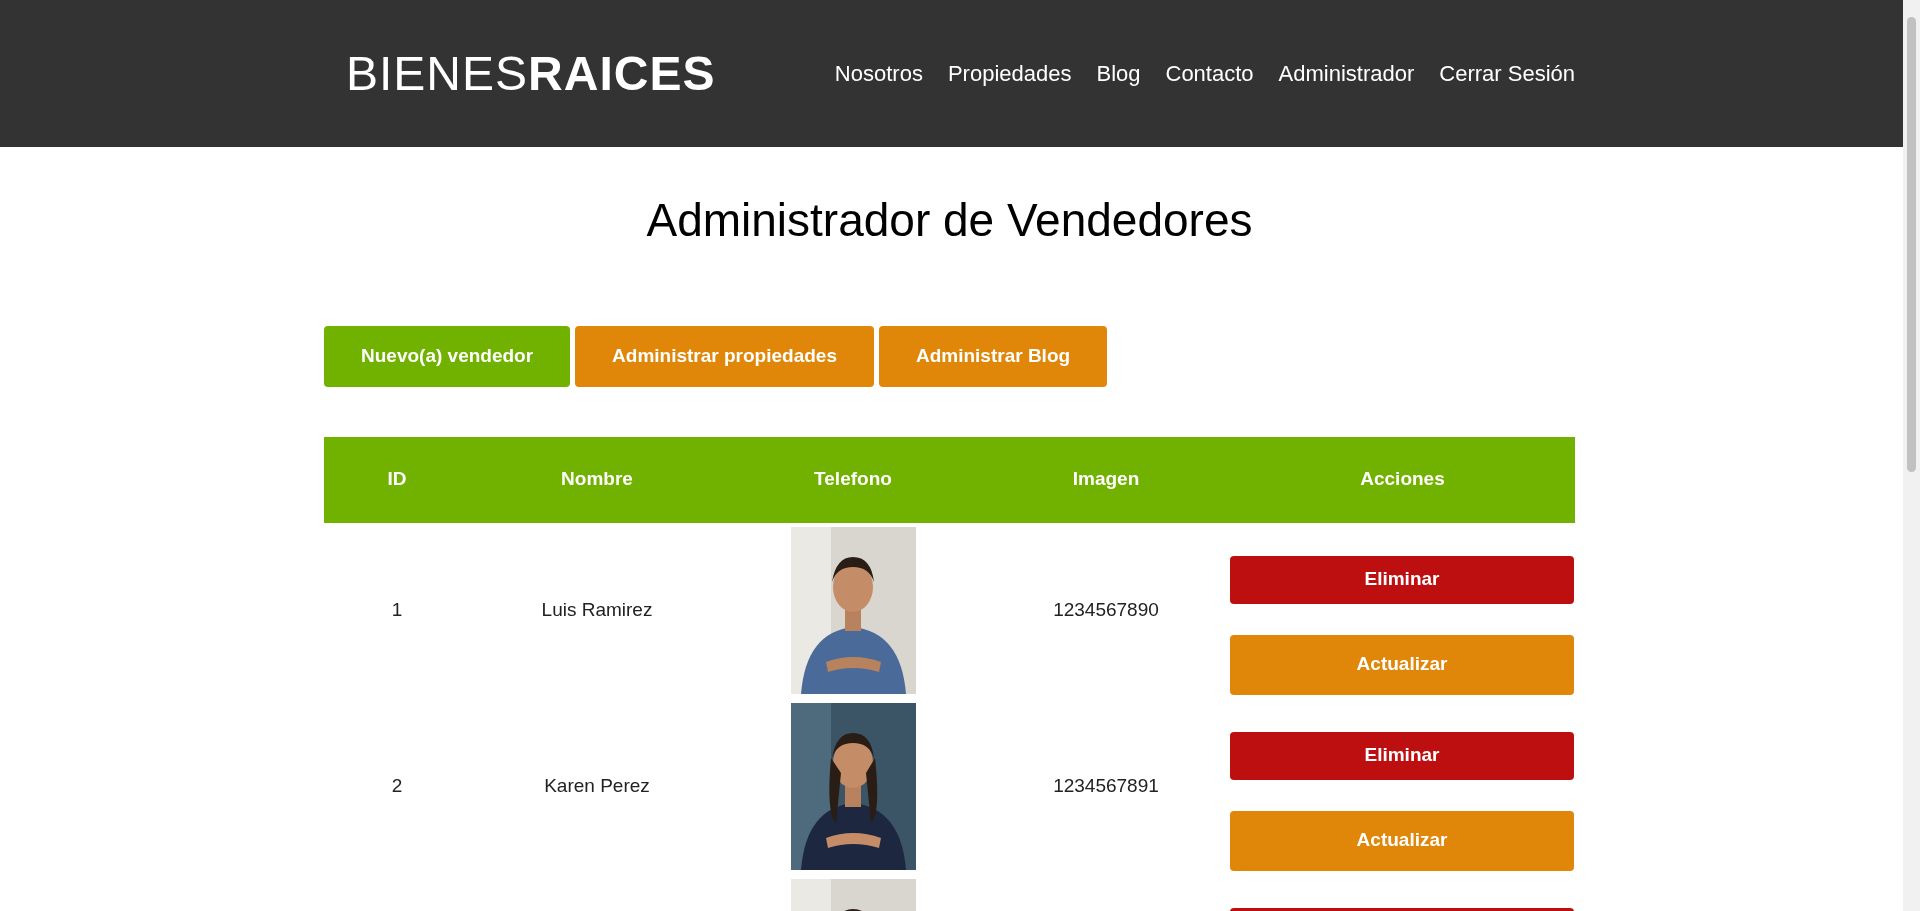 This screenshot has height=911, width=1920. Describe the element at coordinates (1209, 73) in the screenshot. I see `nav-link: Contacto` at that location.